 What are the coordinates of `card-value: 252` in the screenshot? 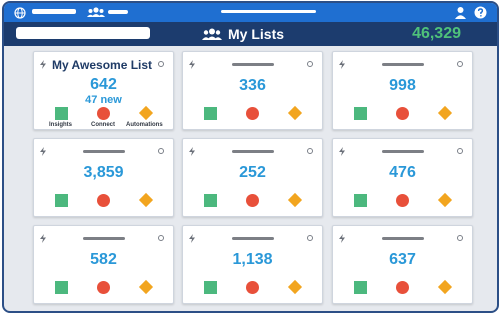 It's located at (252, 172).